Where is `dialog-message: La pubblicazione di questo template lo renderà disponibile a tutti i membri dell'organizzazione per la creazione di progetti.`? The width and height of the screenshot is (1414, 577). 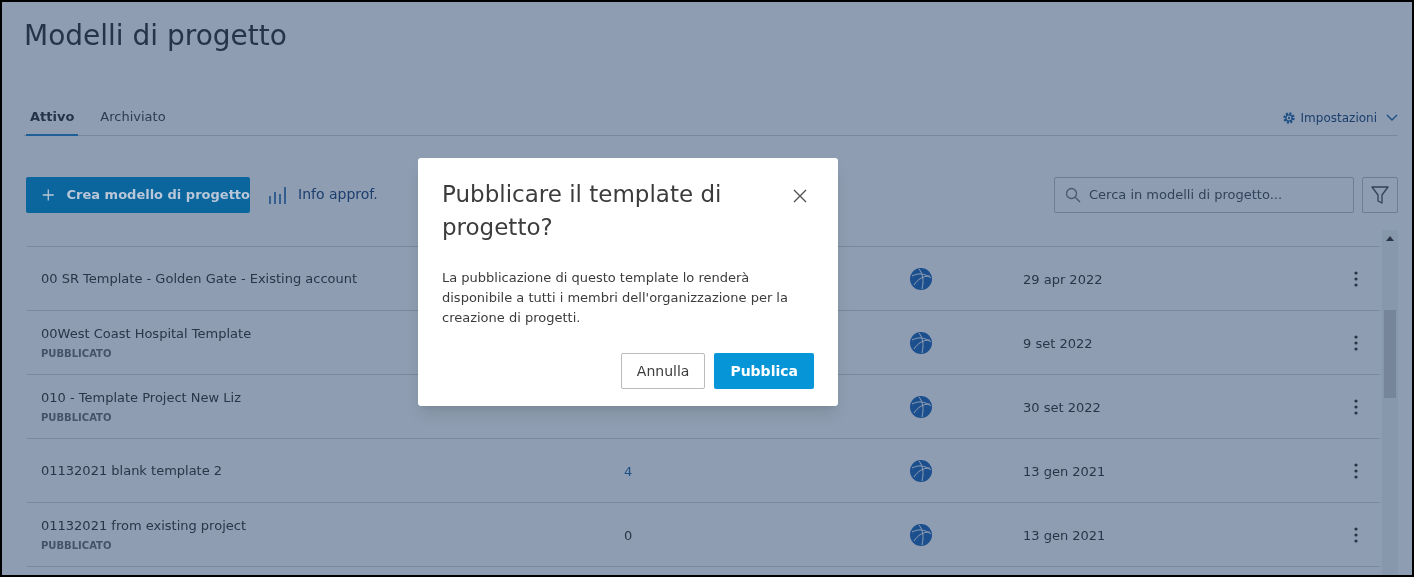 dialog-message: La pubblicazione di questo template lo renderà disponibile a tutti i membri dell'organizzazione per la creazione di progetti. is located at coordinates (615, 298).